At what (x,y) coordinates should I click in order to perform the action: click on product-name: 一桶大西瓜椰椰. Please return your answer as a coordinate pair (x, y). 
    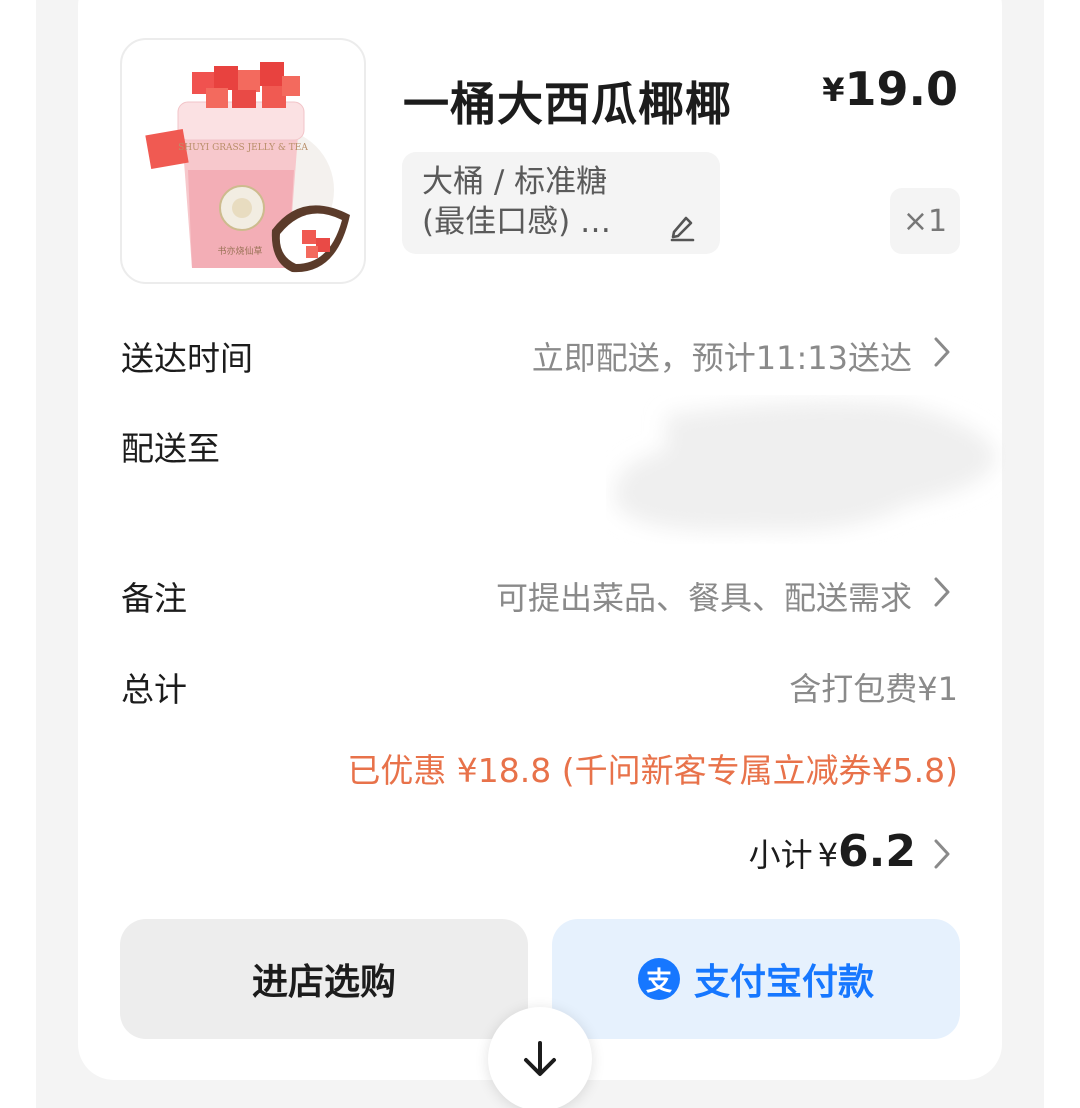
    Looking at the image, I should click on (567, 104).